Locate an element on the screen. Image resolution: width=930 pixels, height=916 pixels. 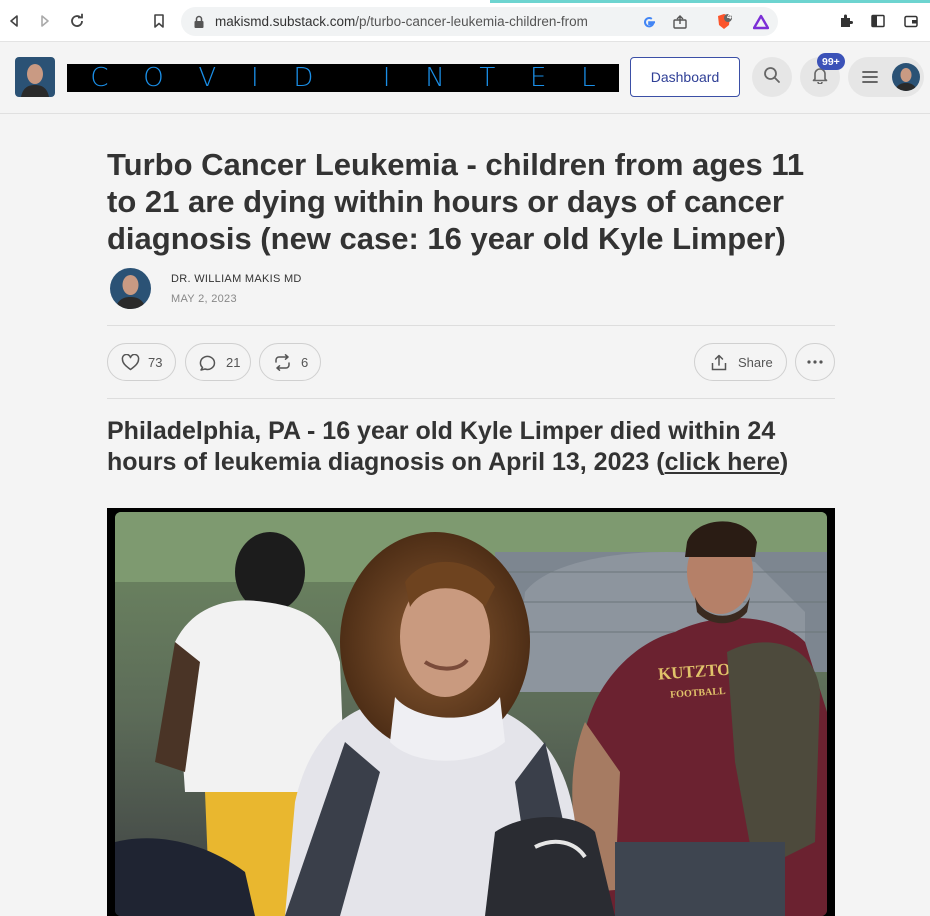
wordmark-letter: V is located at coordinates (207, 78).